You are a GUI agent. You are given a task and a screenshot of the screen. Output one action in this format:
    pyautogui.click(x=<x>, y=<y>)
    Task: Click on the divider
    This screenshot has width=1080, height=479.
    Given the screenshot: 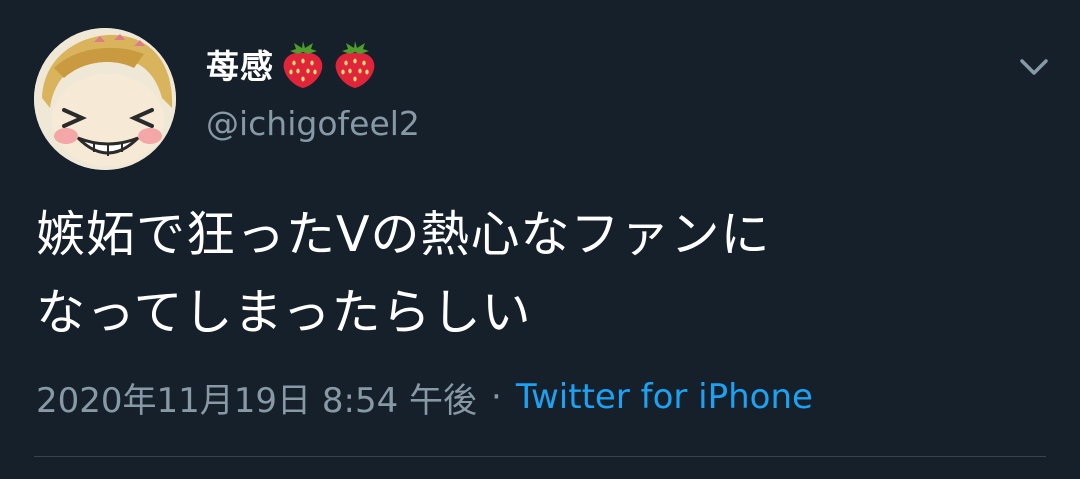 What is the action you would take?
    pyautogui.click(x=540, y=456)
    